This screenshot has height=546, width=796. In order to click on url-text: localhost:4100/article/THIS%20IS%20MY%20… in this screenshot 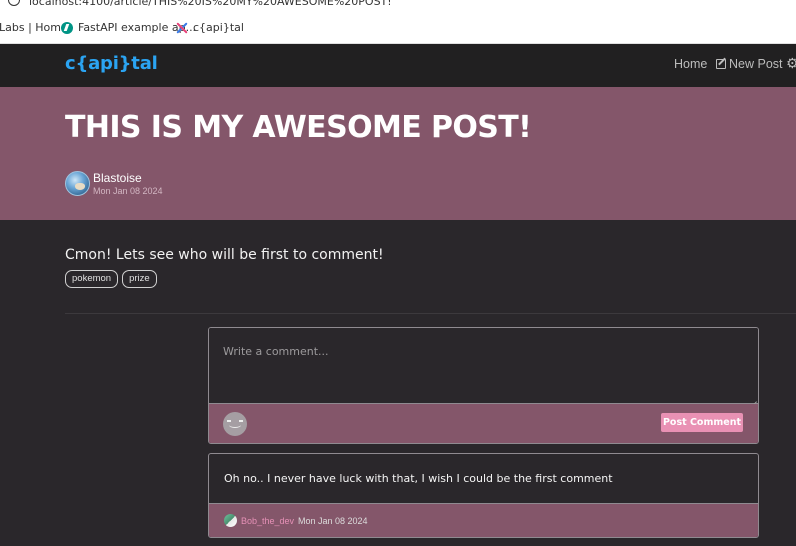, I will do `click(210, 4)`.